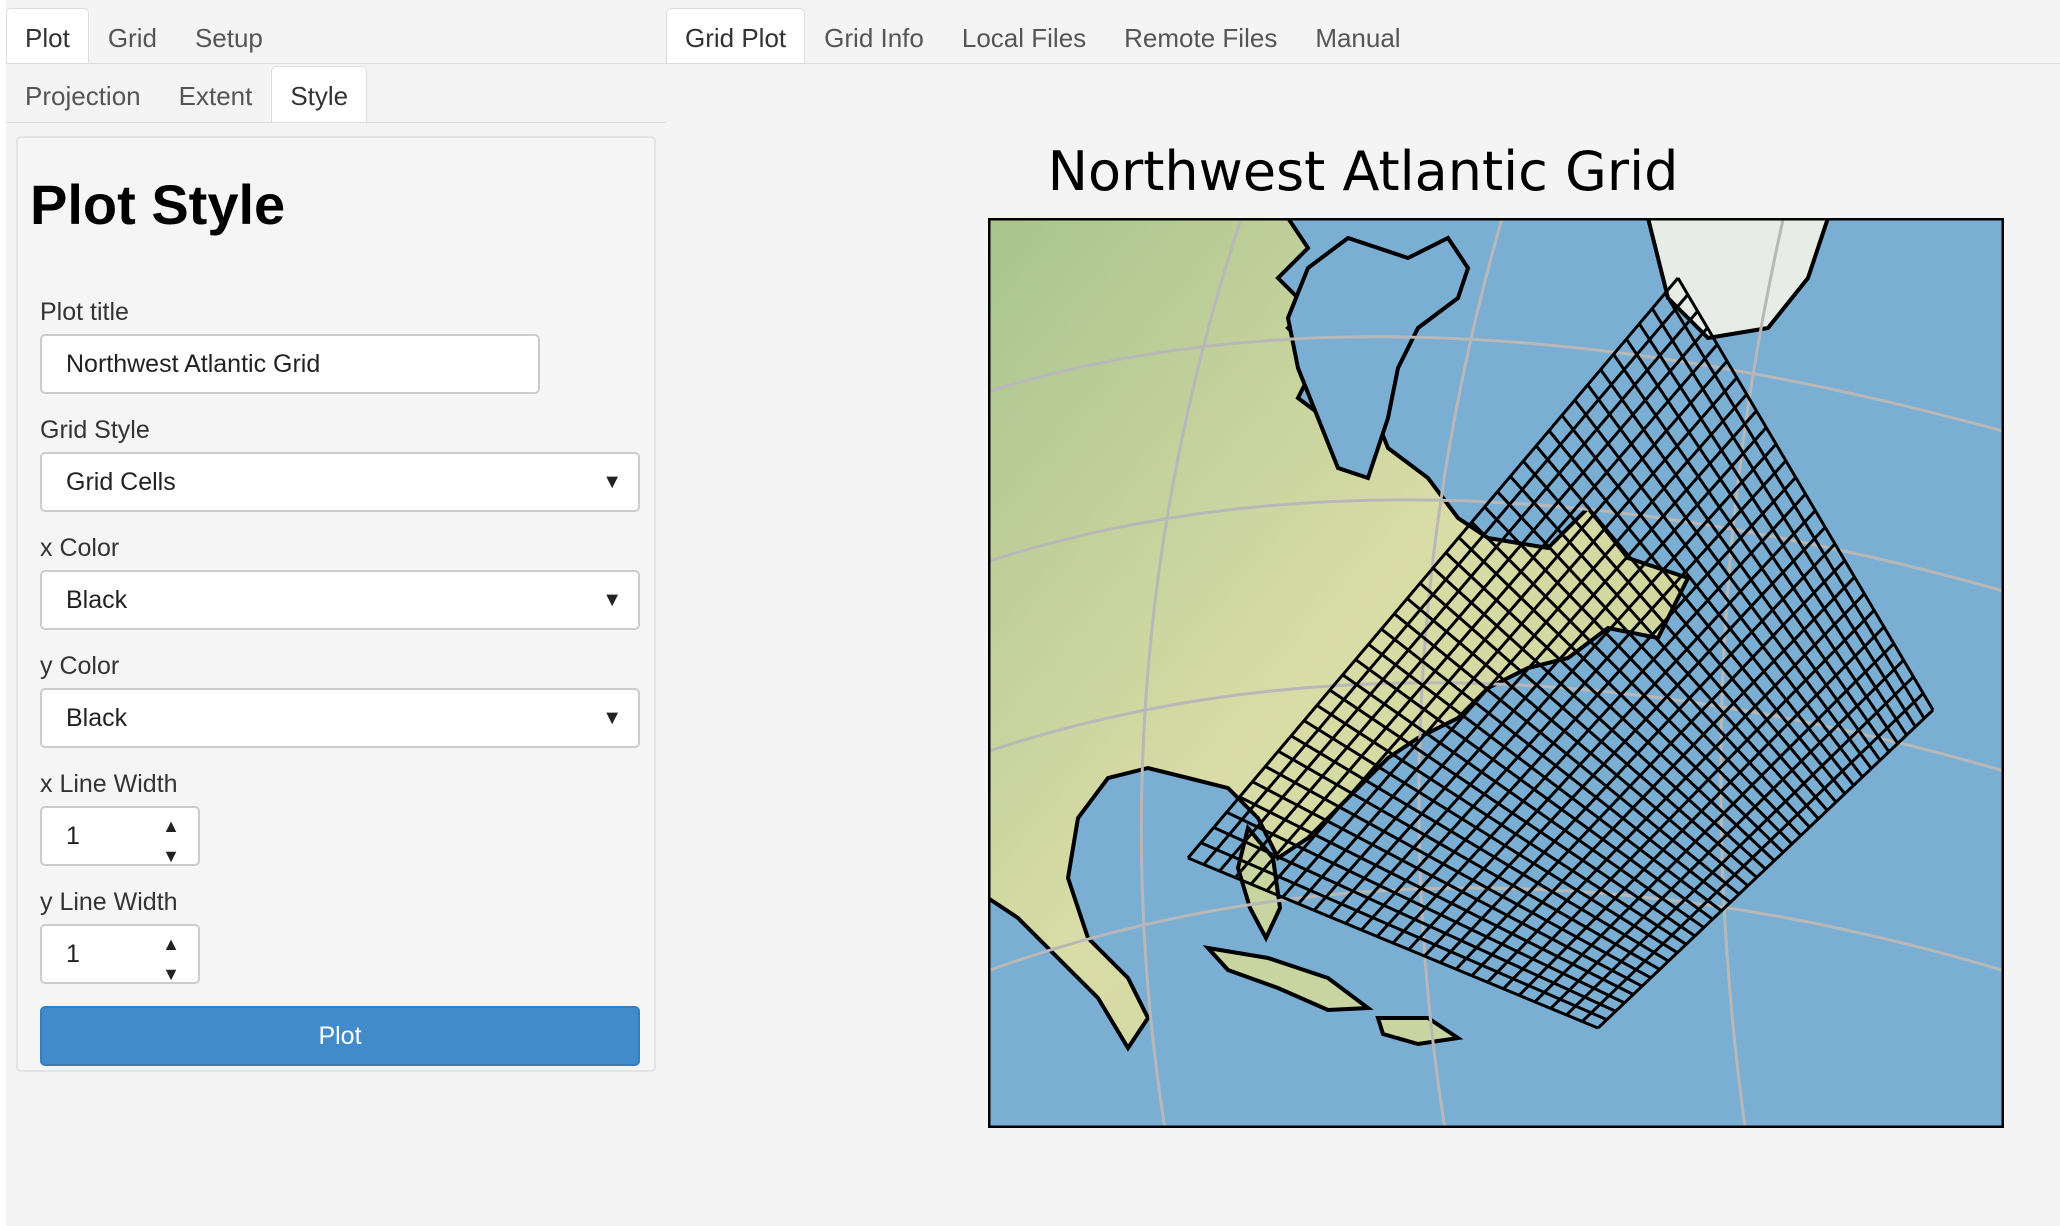  I want to click on plot-title-label: Plot title, so click(84, 312).